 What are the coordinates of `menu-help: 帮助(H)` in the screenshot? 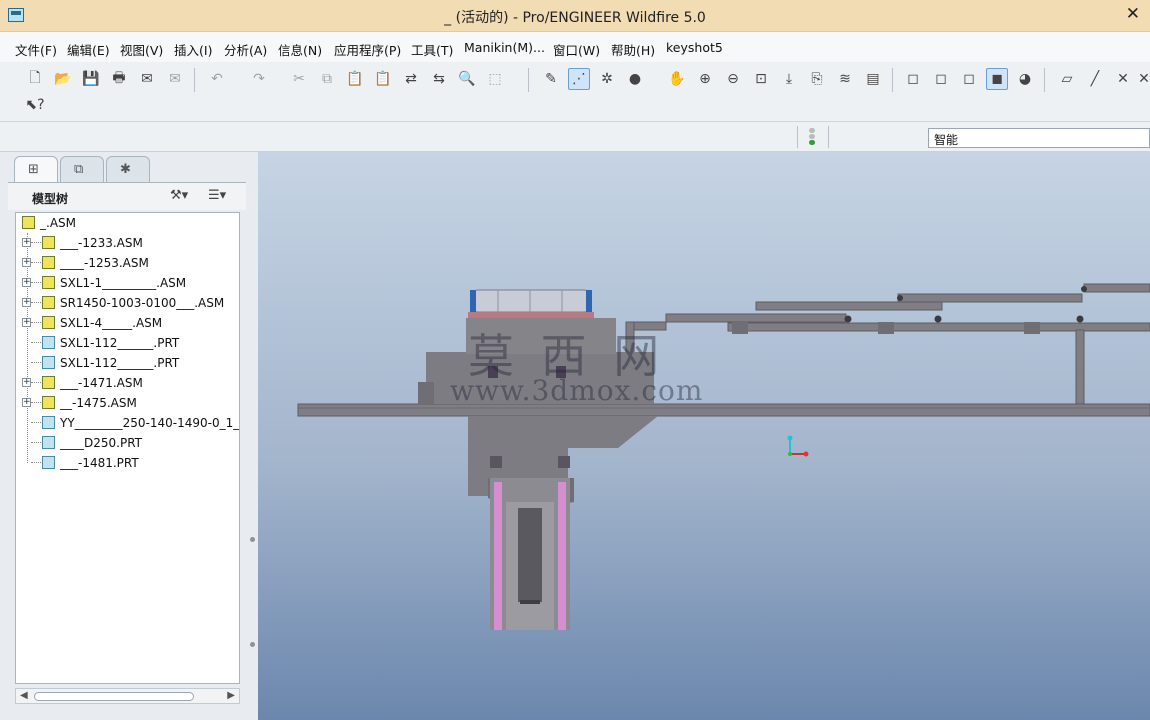 It's located at (633, 49).